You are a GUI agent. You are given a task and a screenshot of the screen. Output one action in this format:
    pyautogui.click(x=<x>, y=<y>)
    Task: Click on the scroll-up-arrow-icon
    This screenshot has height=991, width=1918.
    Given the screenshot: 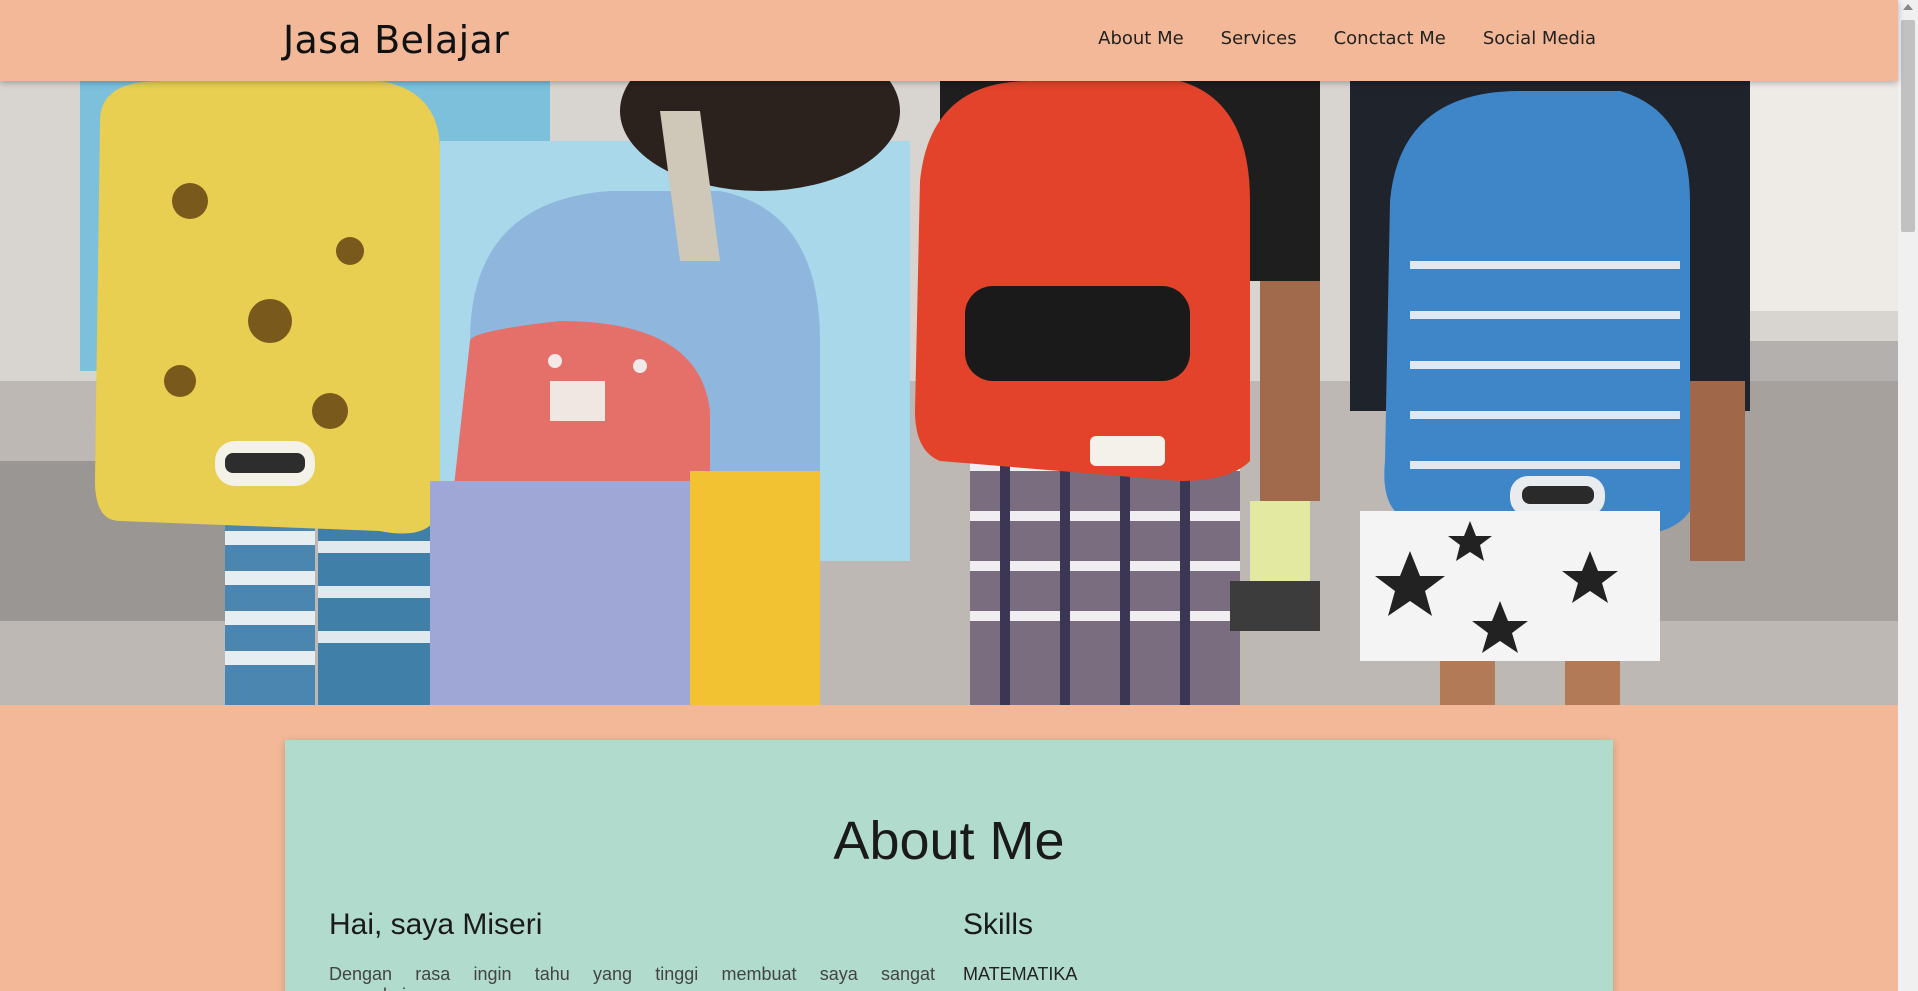 What is the action you would take?
    pyautogui.click(x=1908, y=7)
    